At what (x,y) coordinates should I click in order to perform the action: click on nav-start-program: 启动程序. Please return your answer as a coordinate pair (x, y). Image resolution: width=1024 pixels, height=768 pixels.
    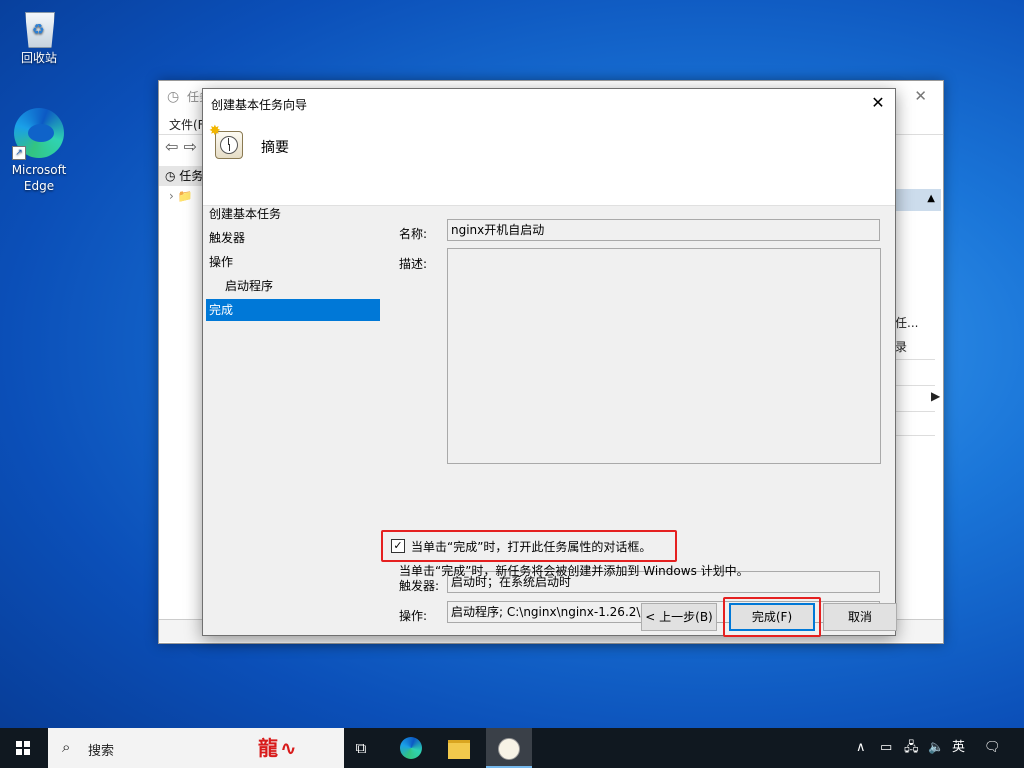
    Looking at the image, I should click on (249, 286).